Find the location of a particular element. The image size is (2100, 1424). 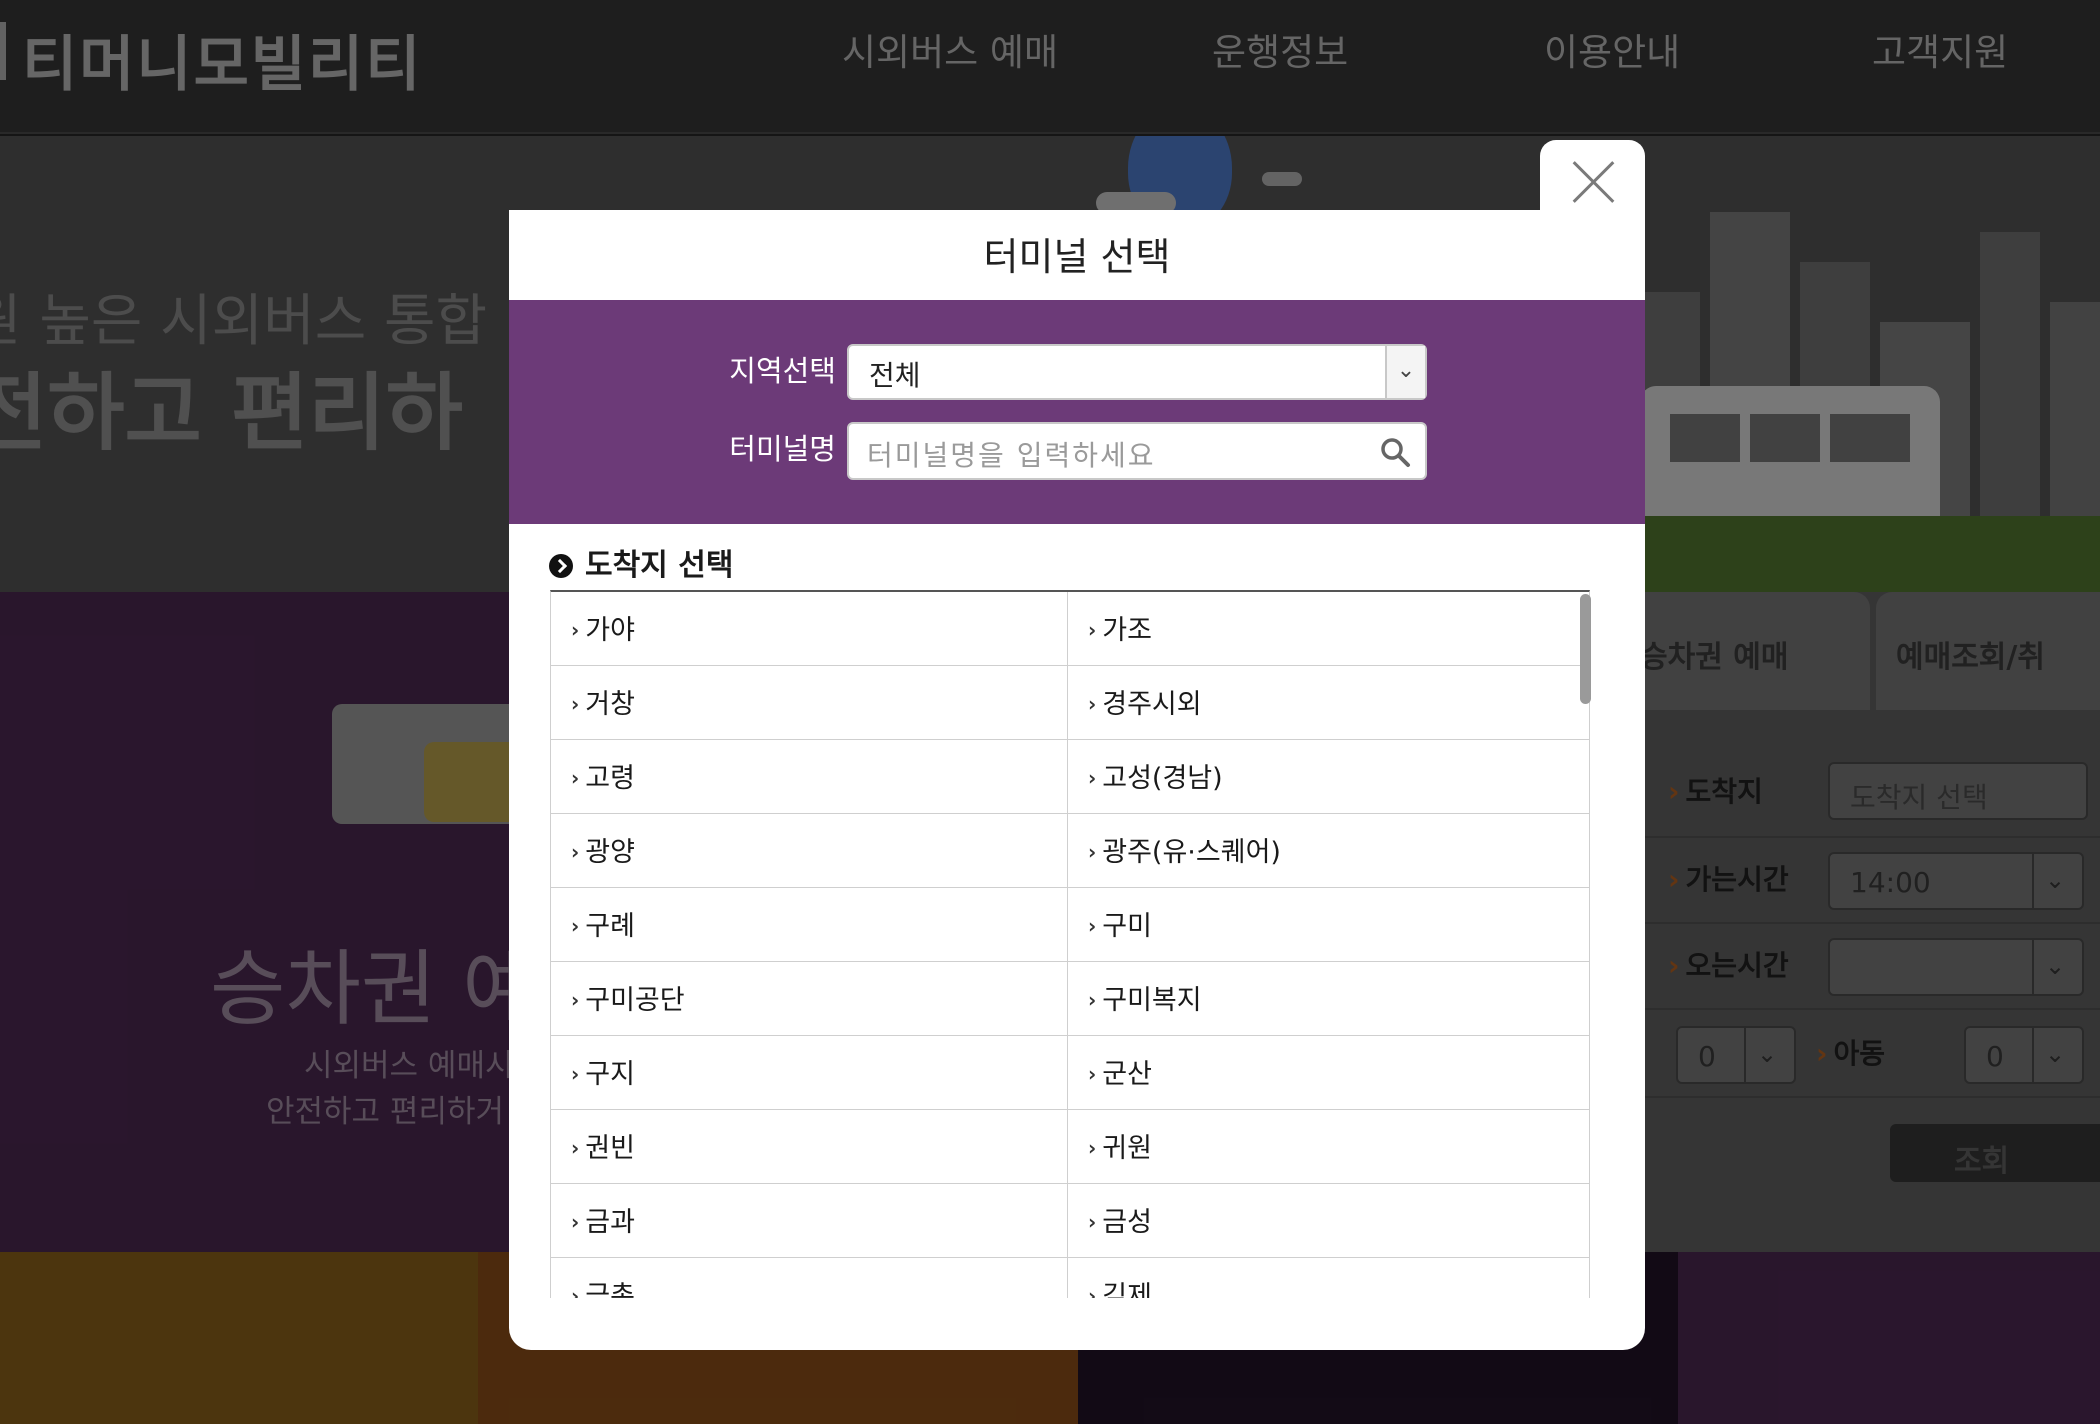

terminal-list-item: › 구미복지 is located at coordinates (1328, 999).